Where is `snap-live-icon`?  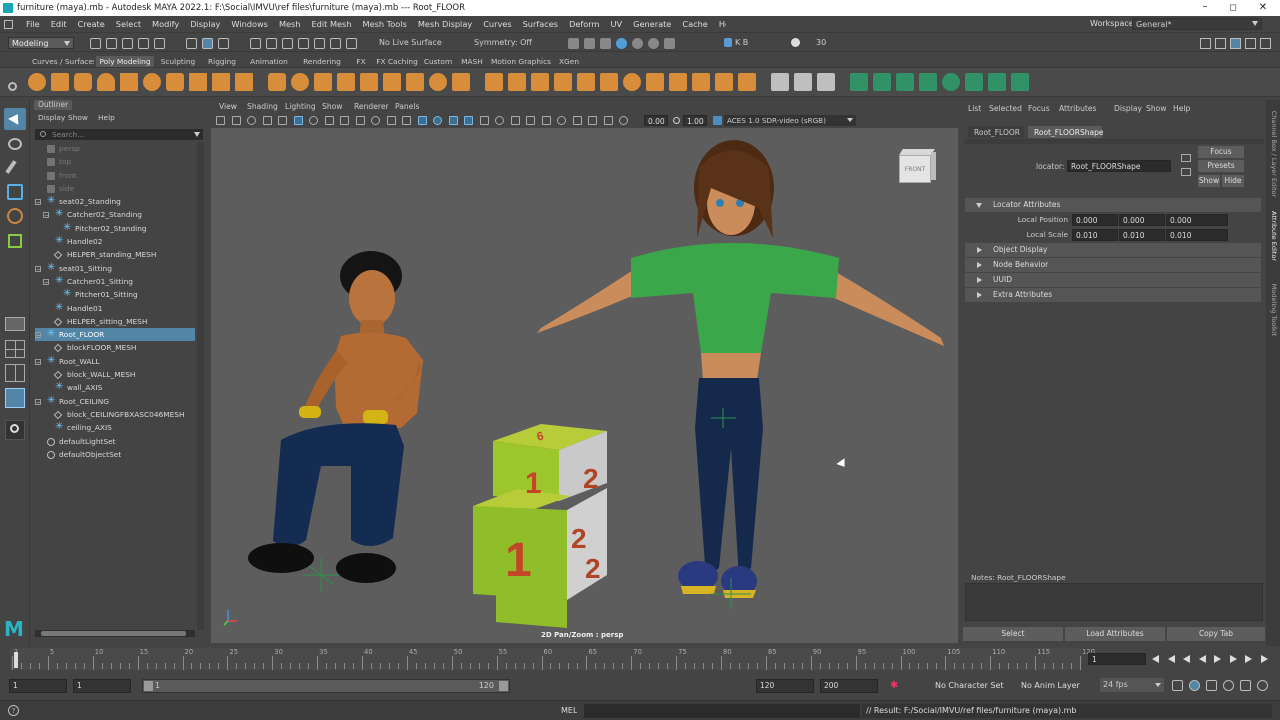 snap-live-icon is located at coordinates (335, 43).